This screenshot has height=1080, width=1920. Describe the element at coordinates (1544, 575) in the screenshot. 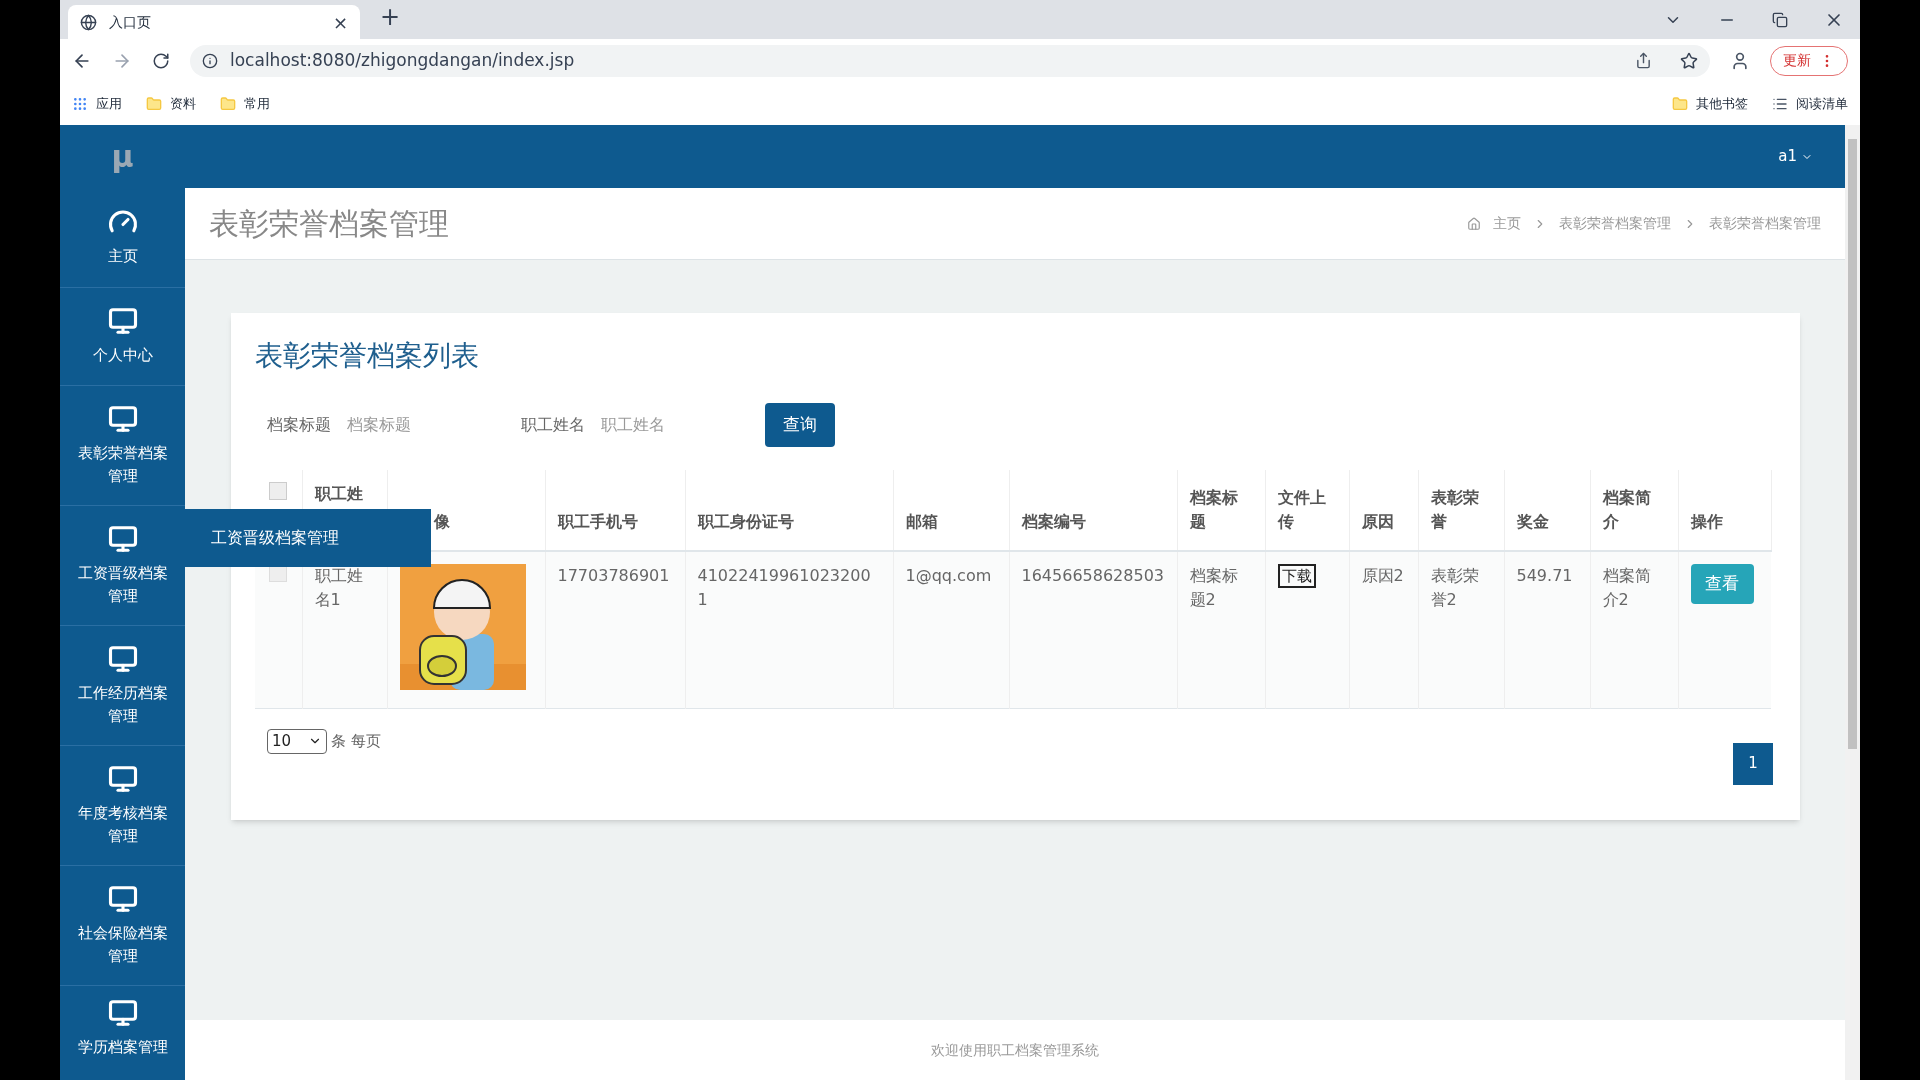

I see `table-cell: 549.71` at that location.